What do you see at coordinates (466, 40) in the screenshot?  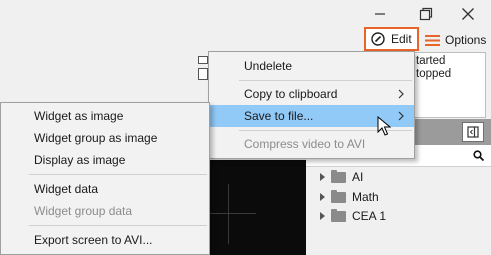 I see `options-label: Options` at bounding box center [466, 40].